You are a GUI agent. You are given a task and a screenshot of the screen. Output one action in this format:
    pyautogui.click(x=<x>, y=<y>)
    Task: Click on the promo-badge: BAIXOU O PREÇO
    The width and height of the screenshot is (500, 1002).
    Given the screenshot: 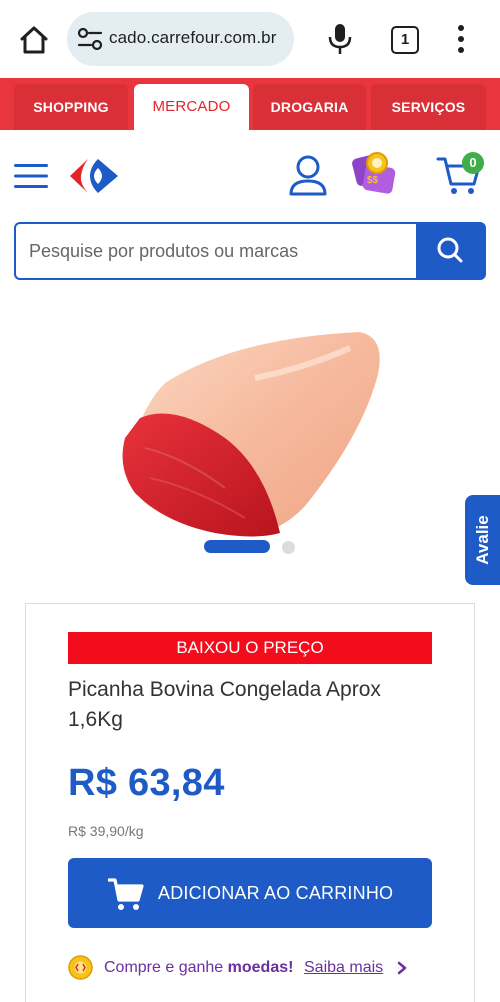 What is the action you would take?
    pyautogui.click(x=250, y=648)
    